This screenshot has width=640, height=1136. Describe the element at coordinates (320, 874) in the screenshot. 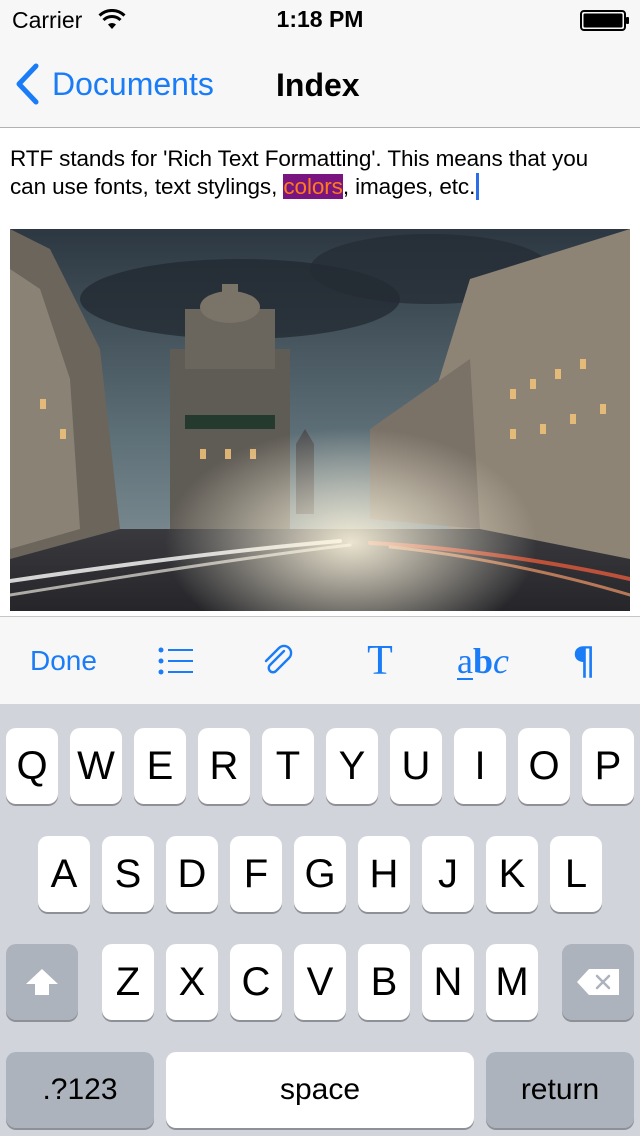

I see `key-g: G` at that location.